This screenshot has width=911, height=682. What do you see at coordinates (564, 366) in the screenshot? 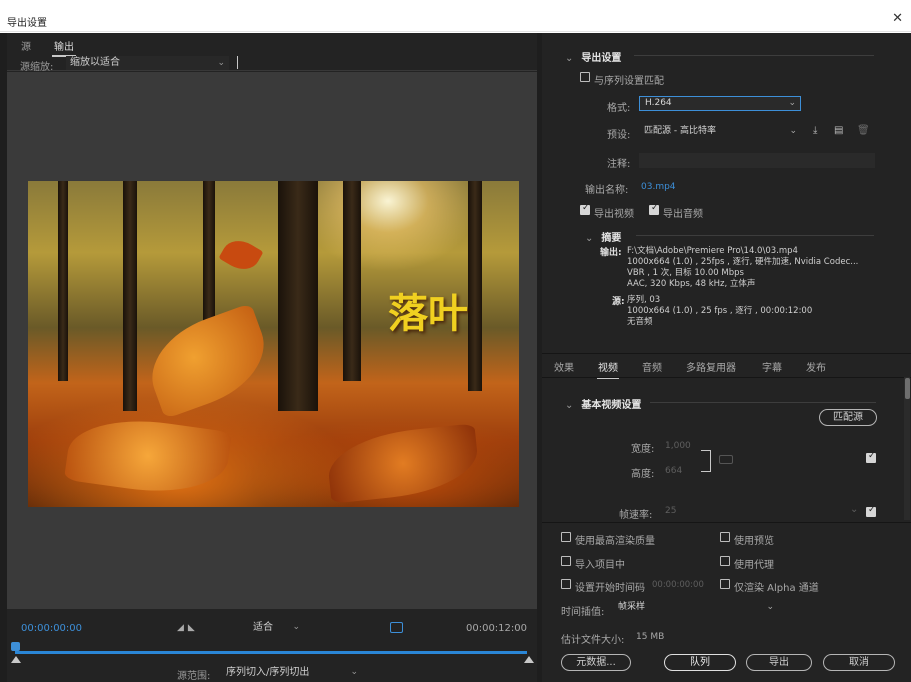
I see `tab-effects: 效果` at bounding box center [564, 366].